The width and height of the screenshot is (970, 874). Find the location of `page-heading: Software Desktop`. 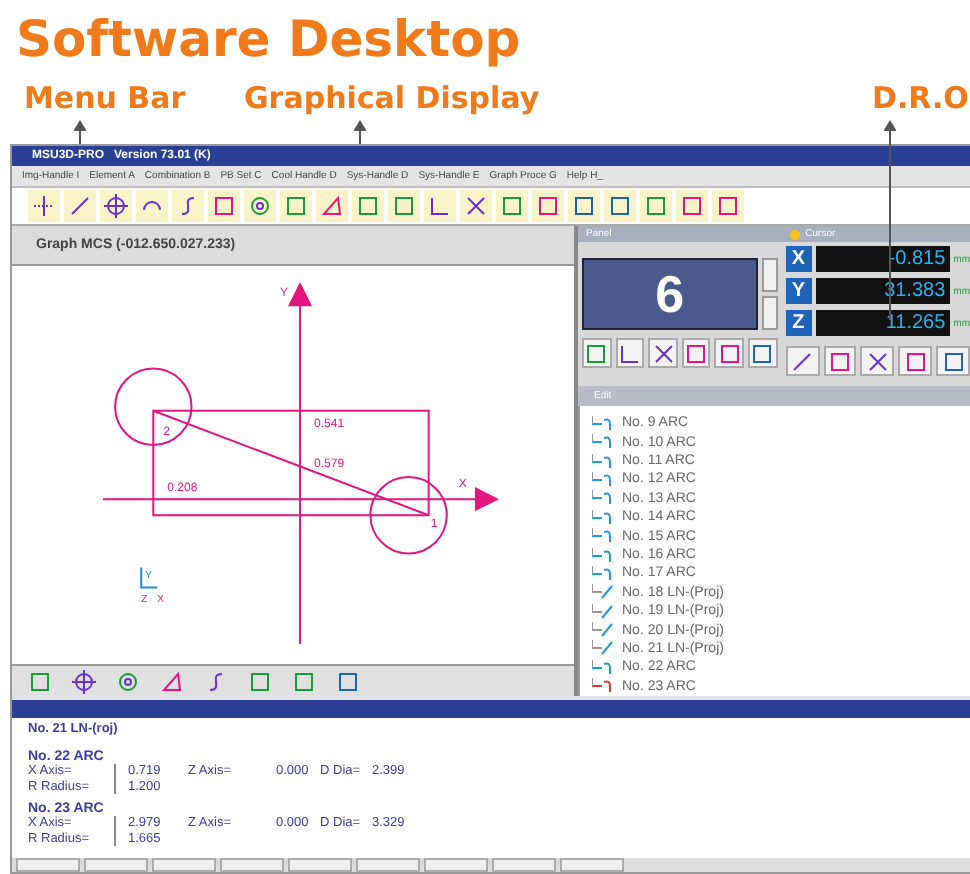

page-heading: Software Desktop is located at coordinates (269, 40).